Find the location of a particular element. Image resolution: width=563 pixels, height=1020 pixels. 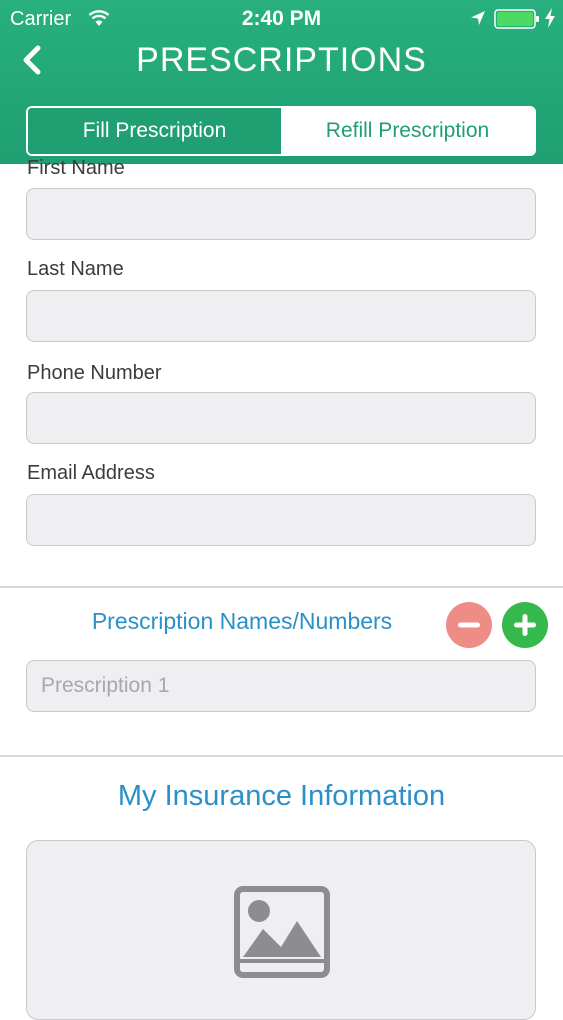

phone-number-input is located at coordinates (281, 418).